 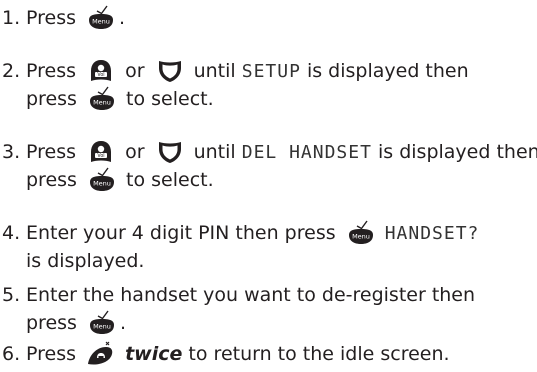 What do you see at coordinates (432, 233) in the screenshot?
I see `display-text: HANDSET?` at bounding box center [432, 233].